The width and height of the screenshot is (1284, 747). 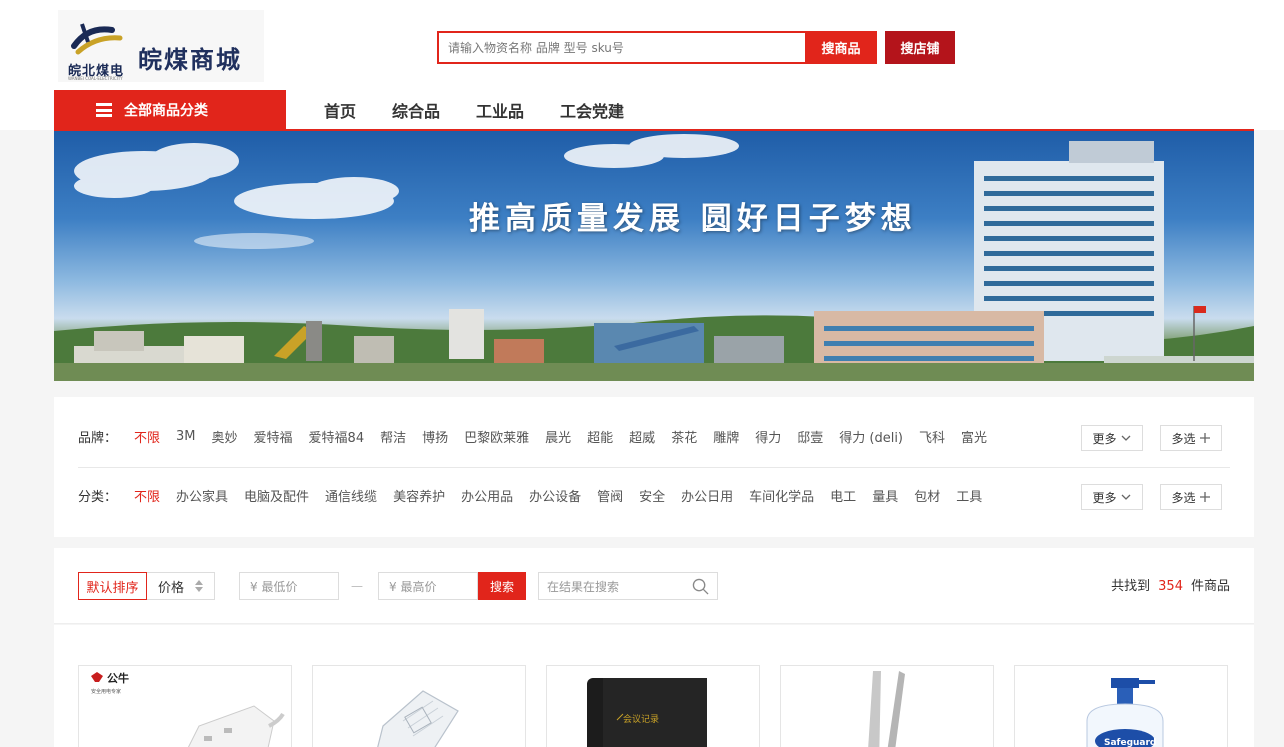 I want to click on category-option: 不限, so click(x=147, y=495).